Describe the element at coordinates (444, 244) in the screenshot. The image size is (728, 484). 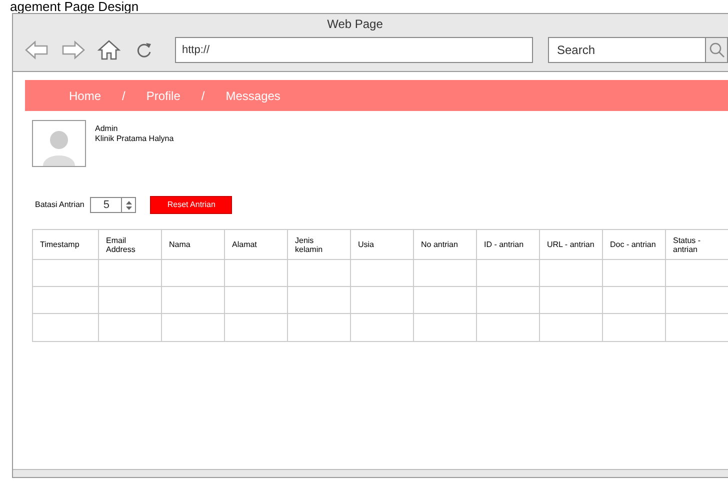
I see `column-header: No antrian` at that location.